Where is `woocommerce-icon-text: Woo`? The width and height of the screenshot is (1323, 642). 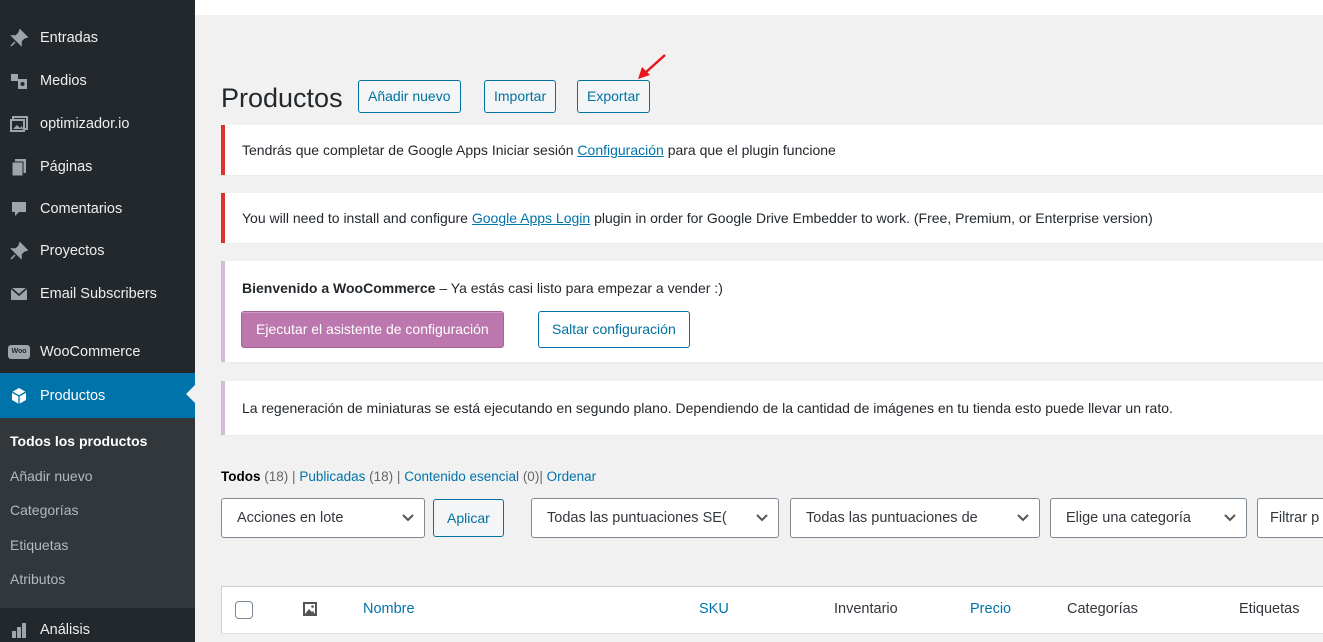 woocommerce-icon-text: Woo is located at coordinates (19, 352).